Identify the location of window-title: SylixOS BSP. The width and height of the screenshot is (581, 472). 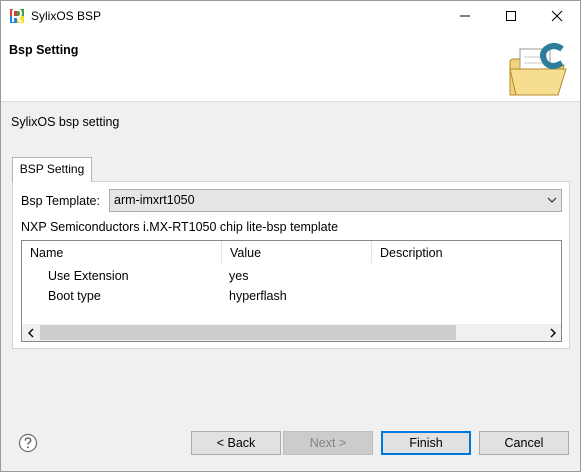
(66, 16).